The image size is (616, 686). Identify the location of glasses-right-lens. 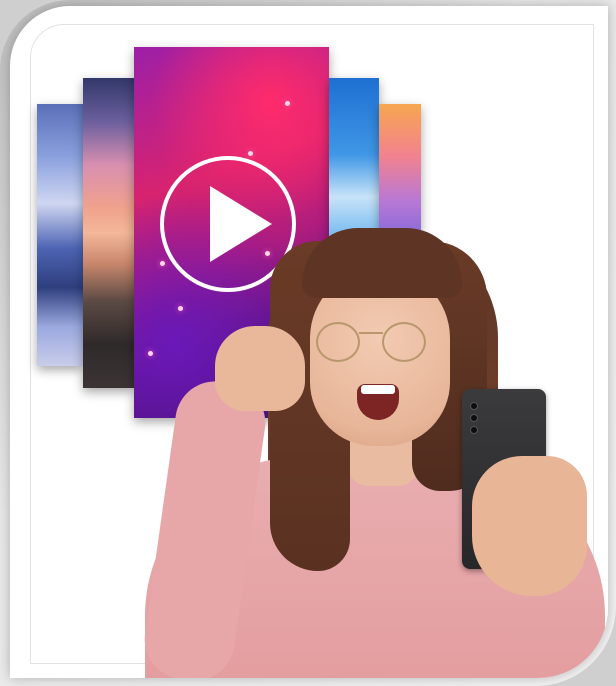
(404, 342).